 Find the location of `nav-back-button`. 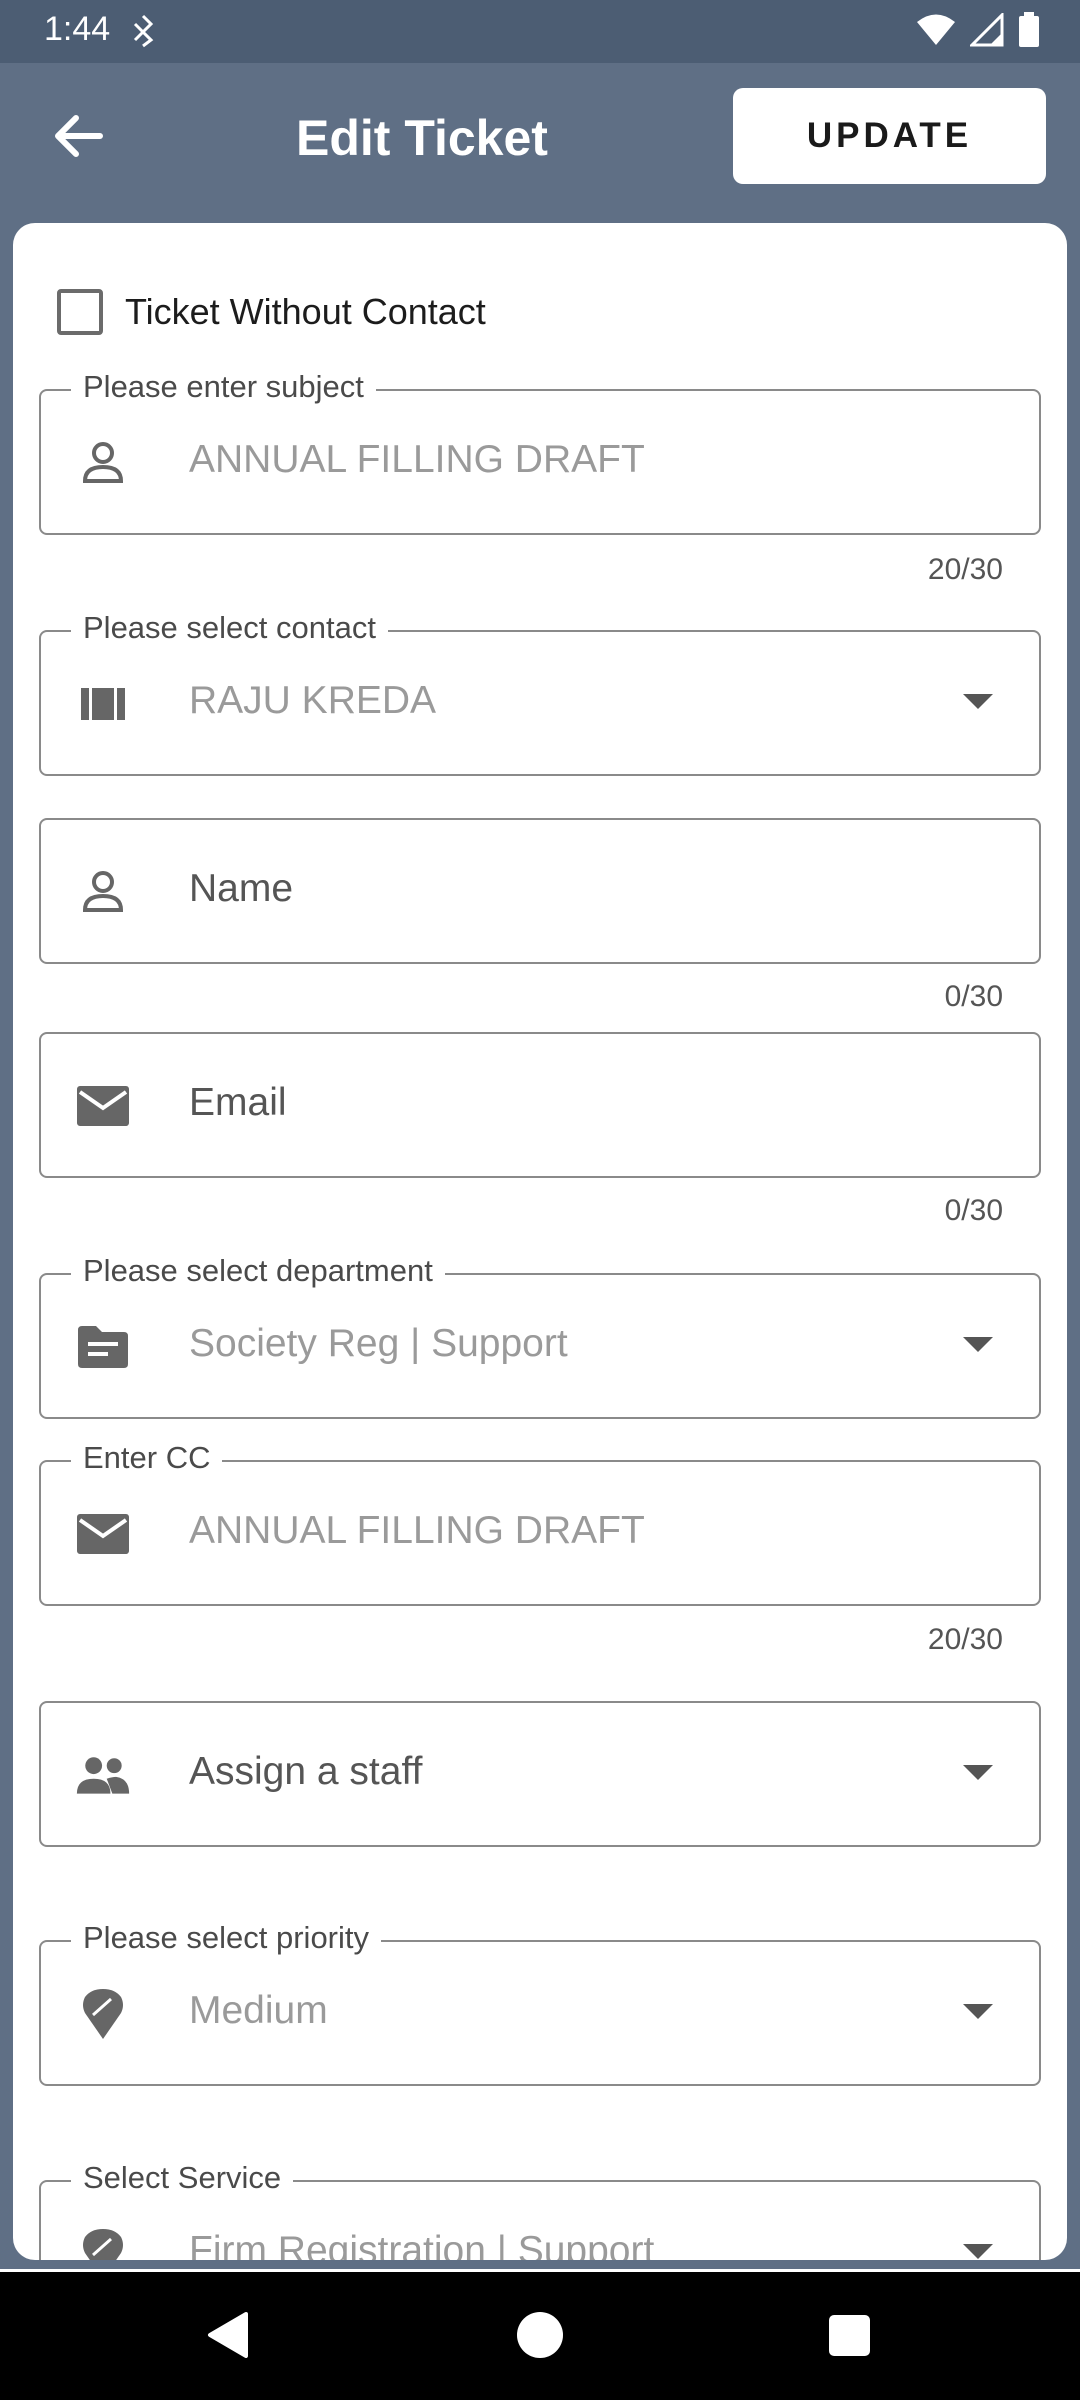

nav-back-button is located at coordinates (227, 2337).